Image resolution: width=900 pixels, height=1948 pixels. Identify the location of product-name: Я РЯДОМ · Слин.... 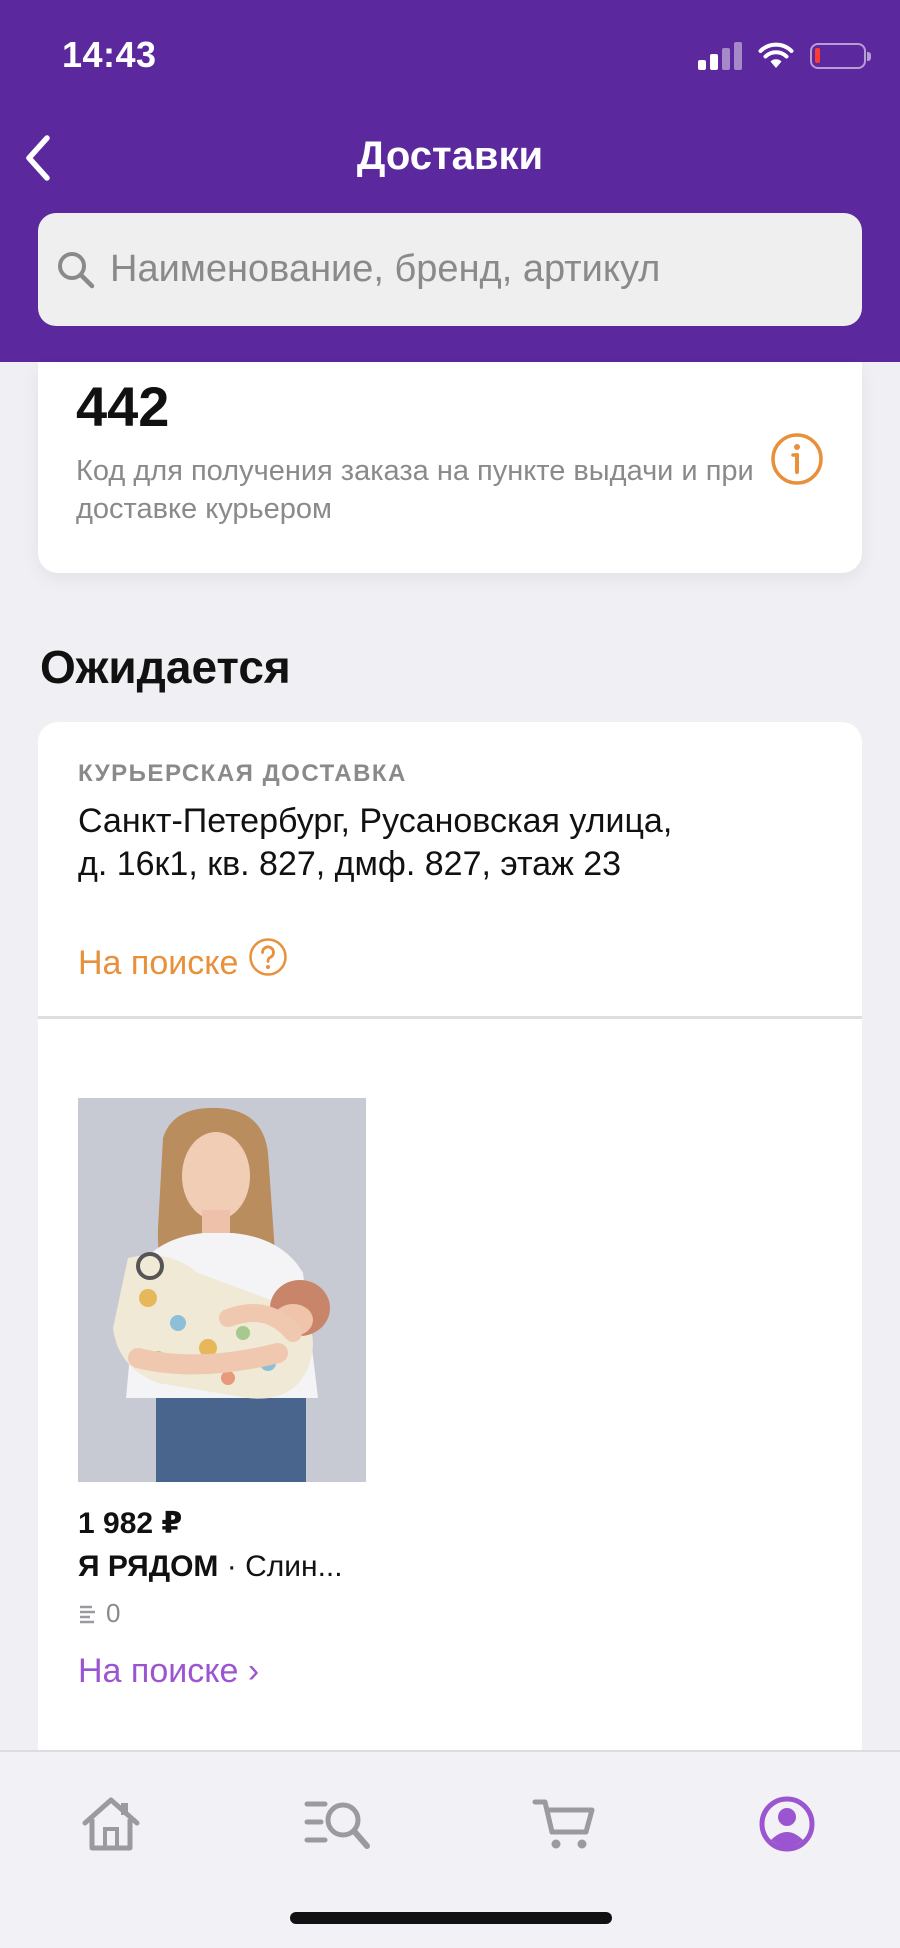
(210, 1567).